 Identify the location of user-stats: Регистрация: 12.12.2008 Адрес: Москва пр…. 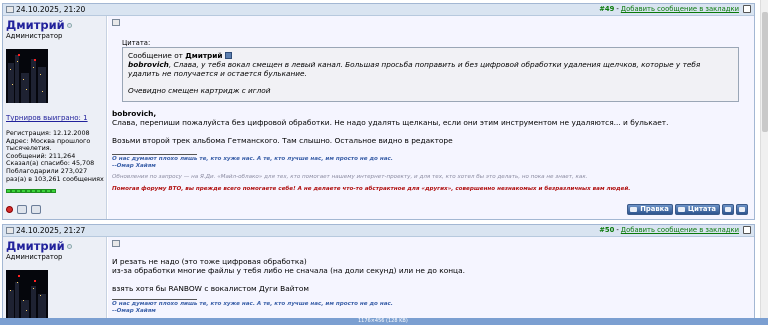
(55, 156).